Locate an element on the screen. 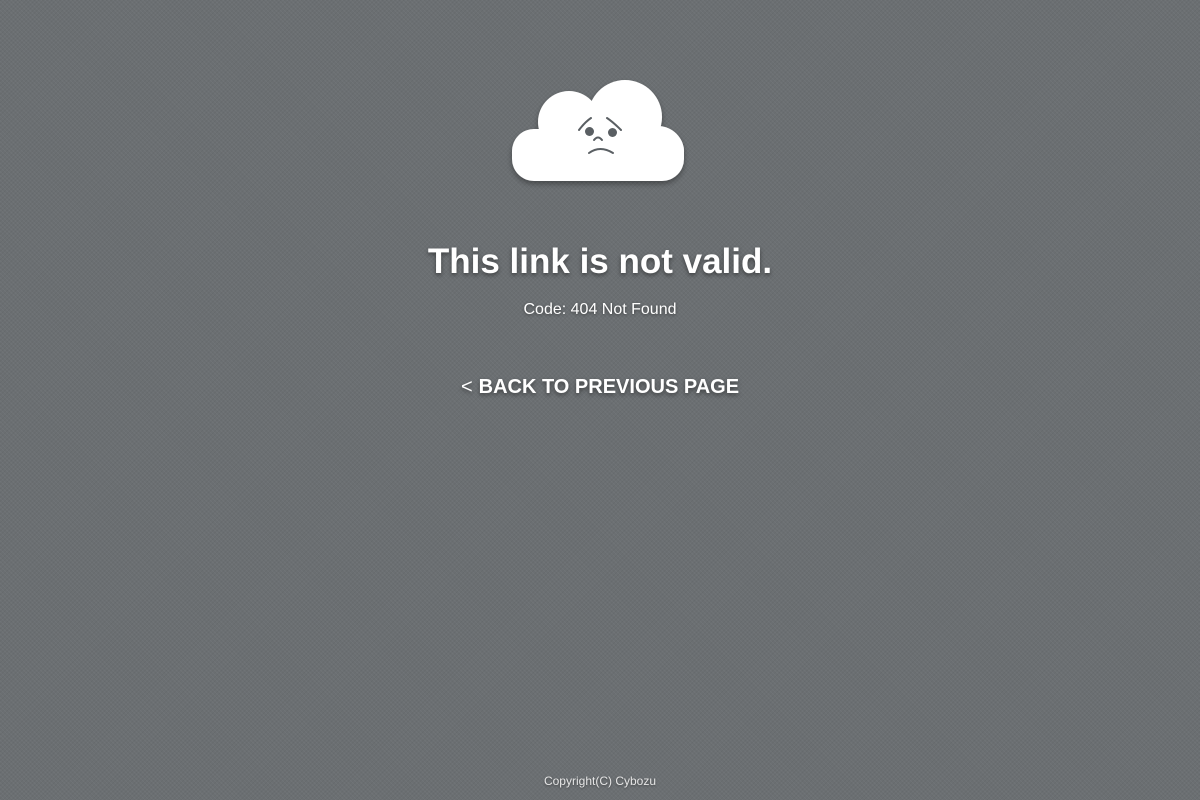 This screenshot has width=1200, height=800. back-arrow-icon: < is located at coordinates (466, 387).